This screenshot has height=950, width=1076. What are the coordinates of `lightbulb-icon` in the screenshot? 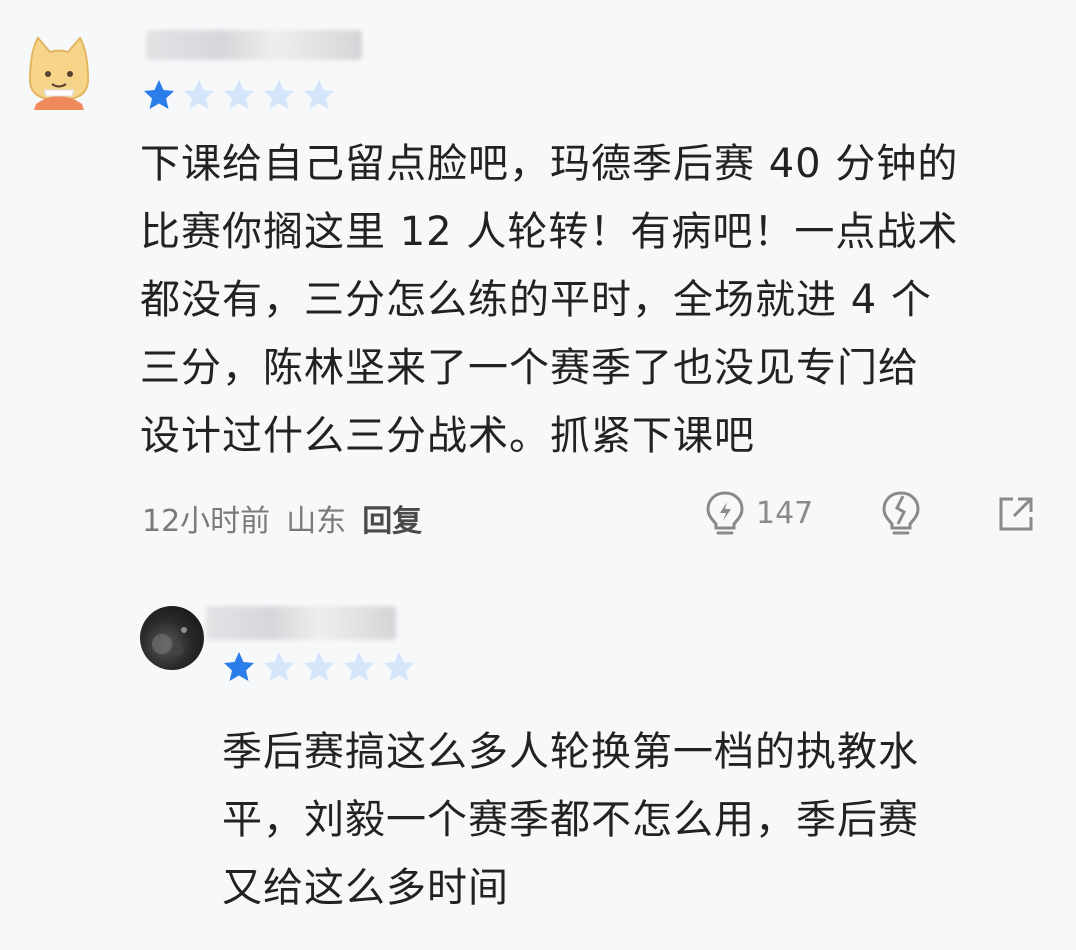 It's located at (725, 513).